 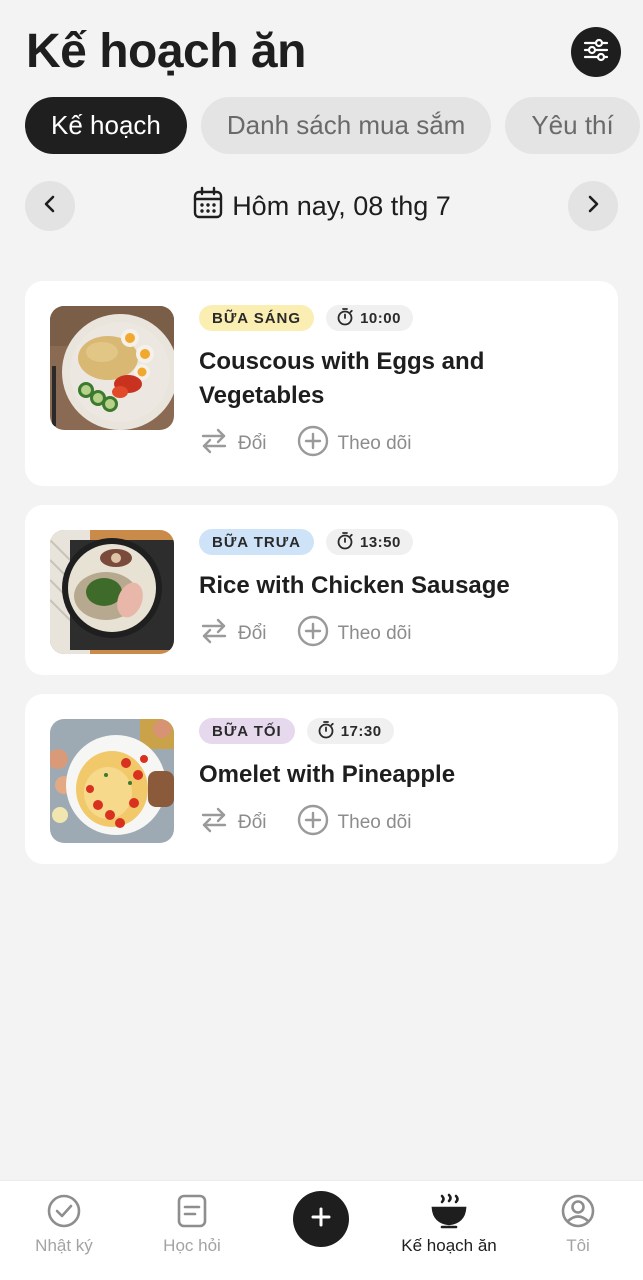 I want to click on header: Kế hoạch ăn, so click(x=321, y=45).